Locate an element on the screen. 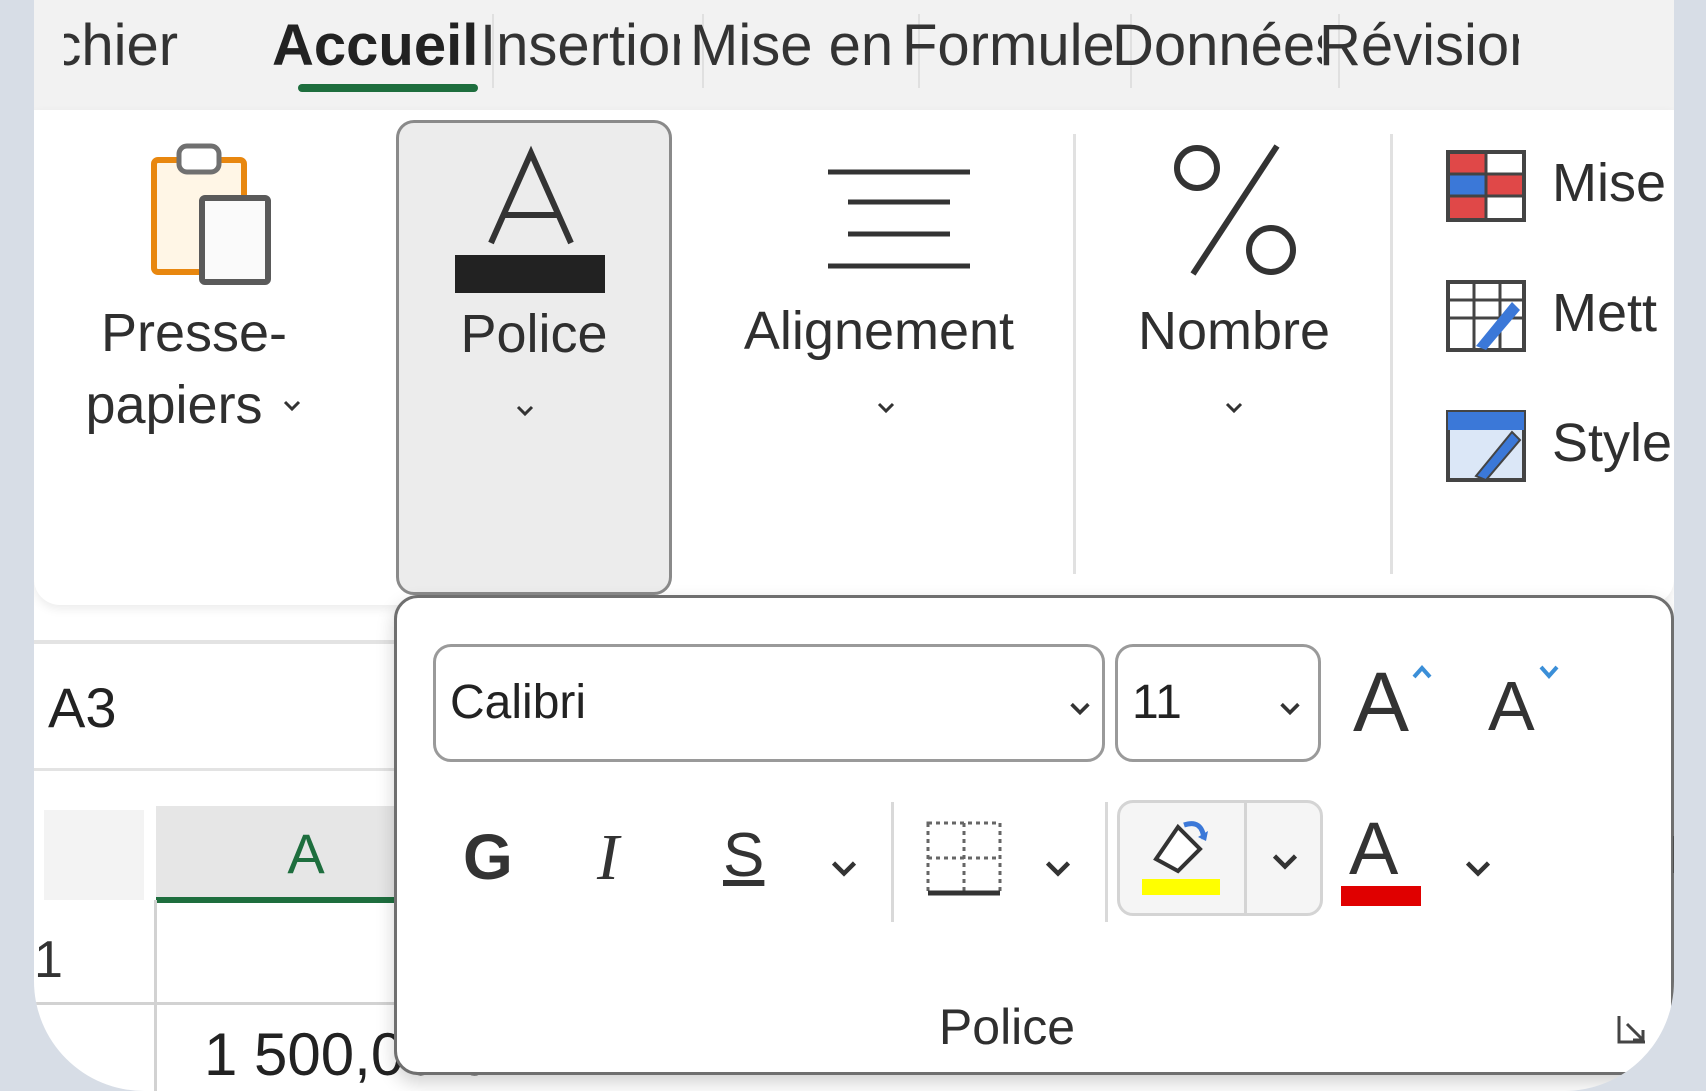 Image resolution: width=1706 pixels, height=1091 pixels. clipboard-group-button: Presse- papiers is located at coordinates (219, 350).